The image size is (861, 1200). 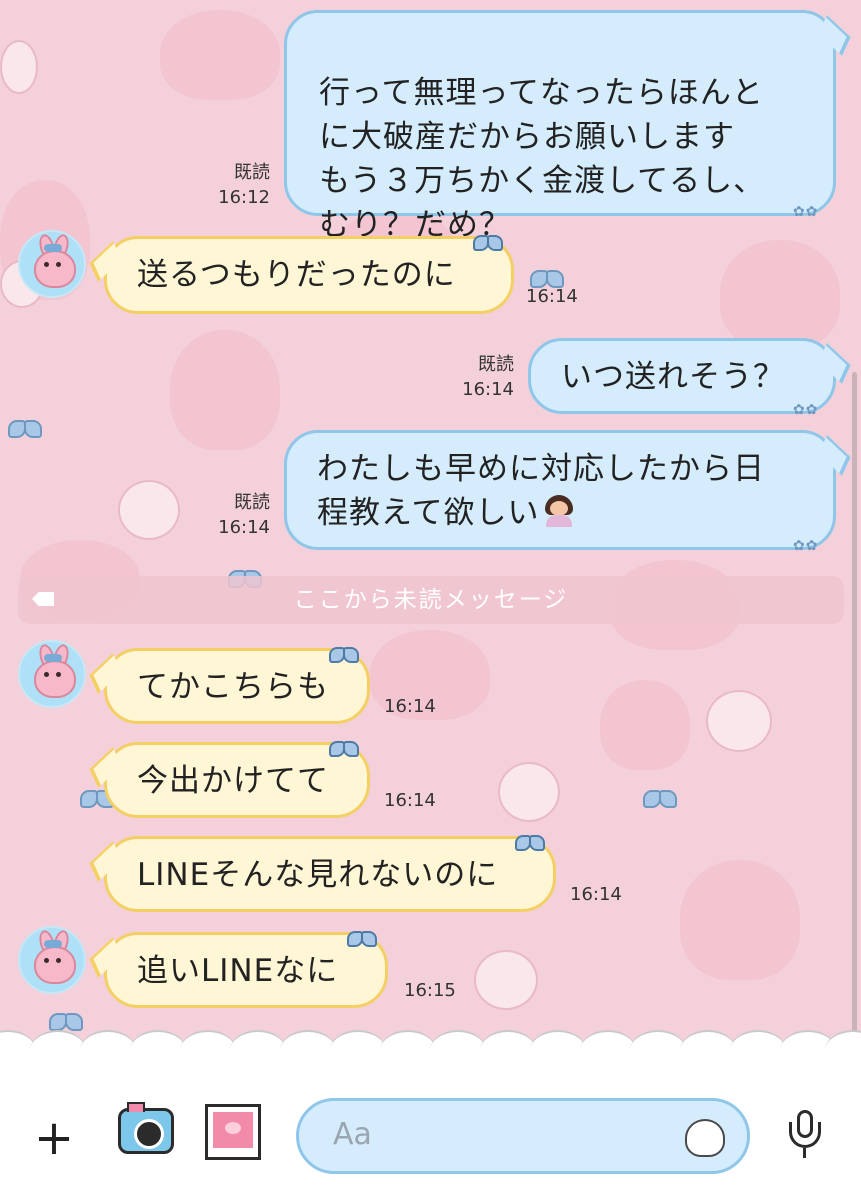 What do you see at coordinates (428, 513) in the screenshot?
I see `message-text: 程教えて欲しい` at bounding box center [428, 513].